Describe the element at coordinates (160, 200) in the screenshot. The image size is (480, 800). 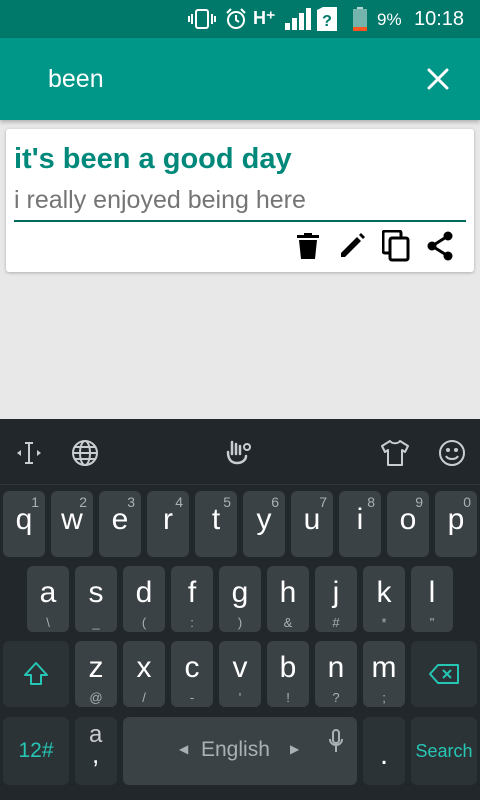
I see `card-subtitle: i really enjoyed being here` at that location.